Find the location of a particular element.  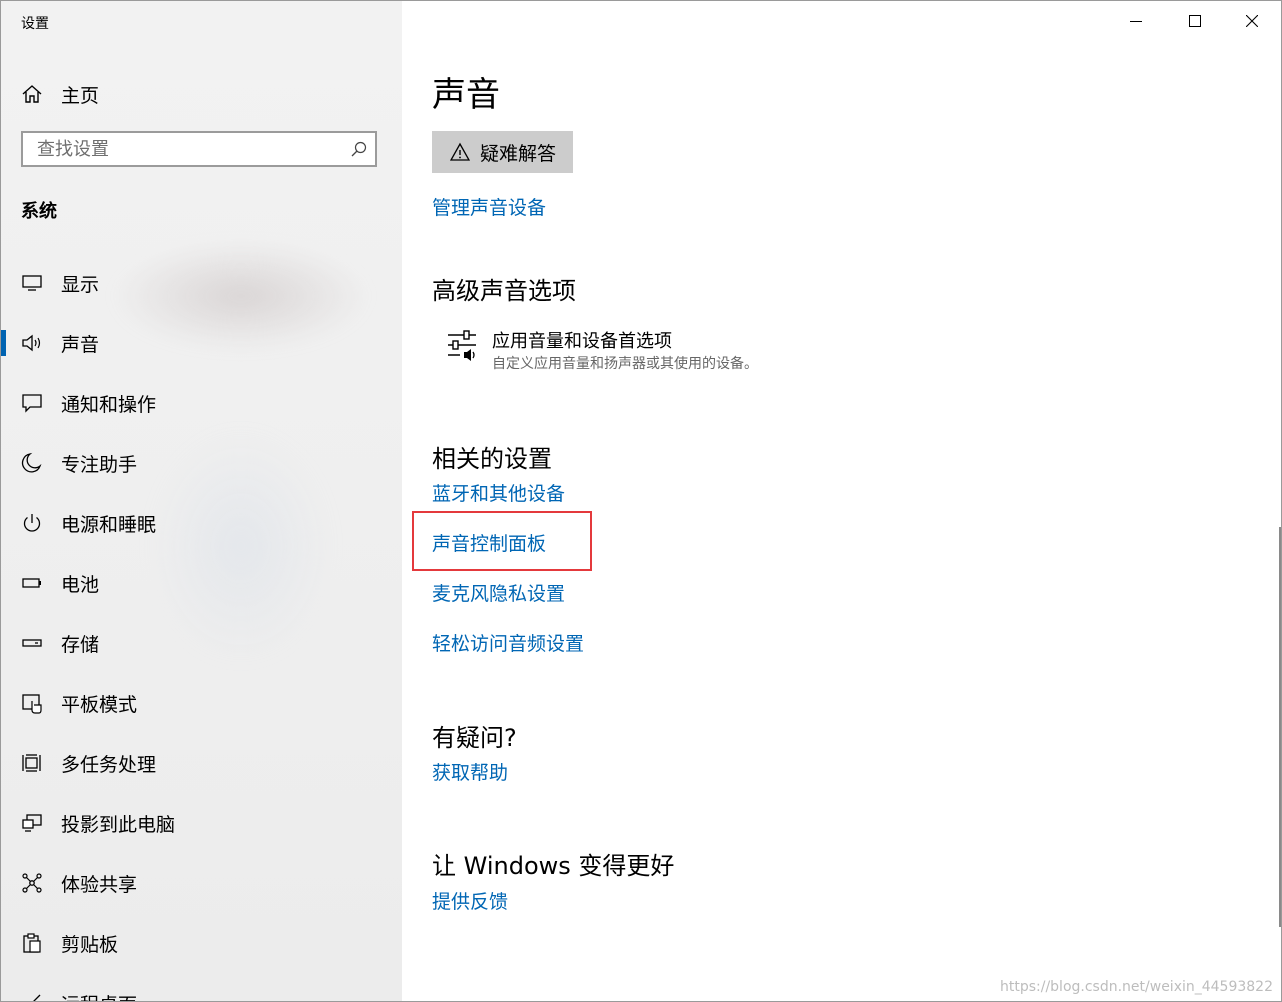

search-box is located at coordinates (199, 149).